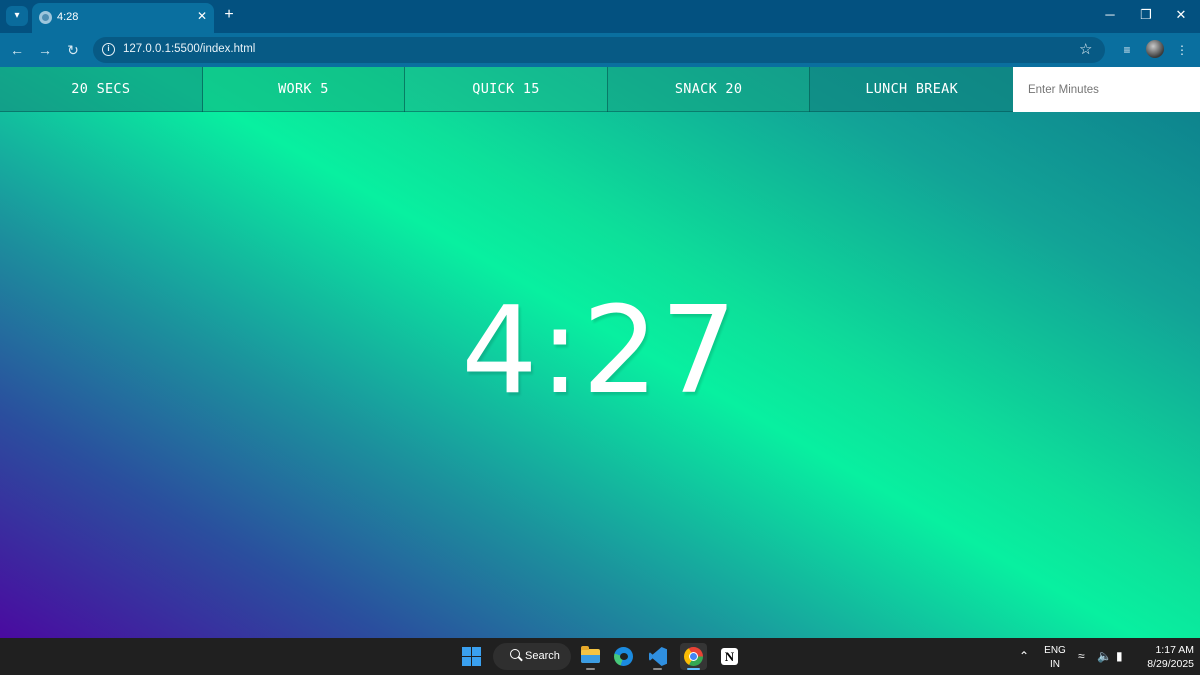  I want to click on vscode-app, so click(657, 656).